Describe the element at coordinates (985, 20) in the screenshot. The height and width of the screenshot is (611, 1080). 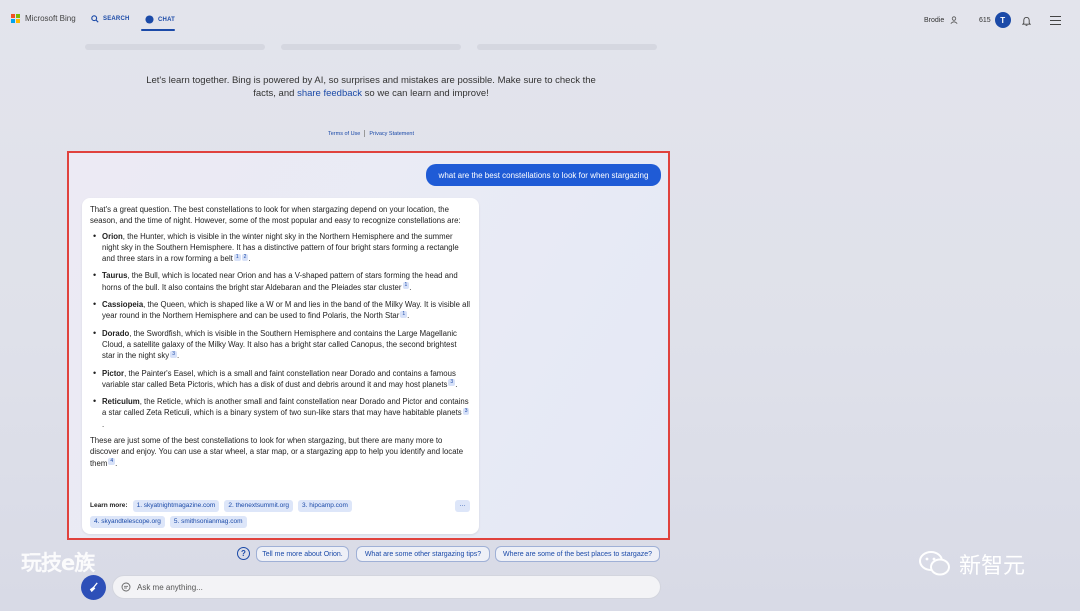
I see `points-count: 615` at that location.